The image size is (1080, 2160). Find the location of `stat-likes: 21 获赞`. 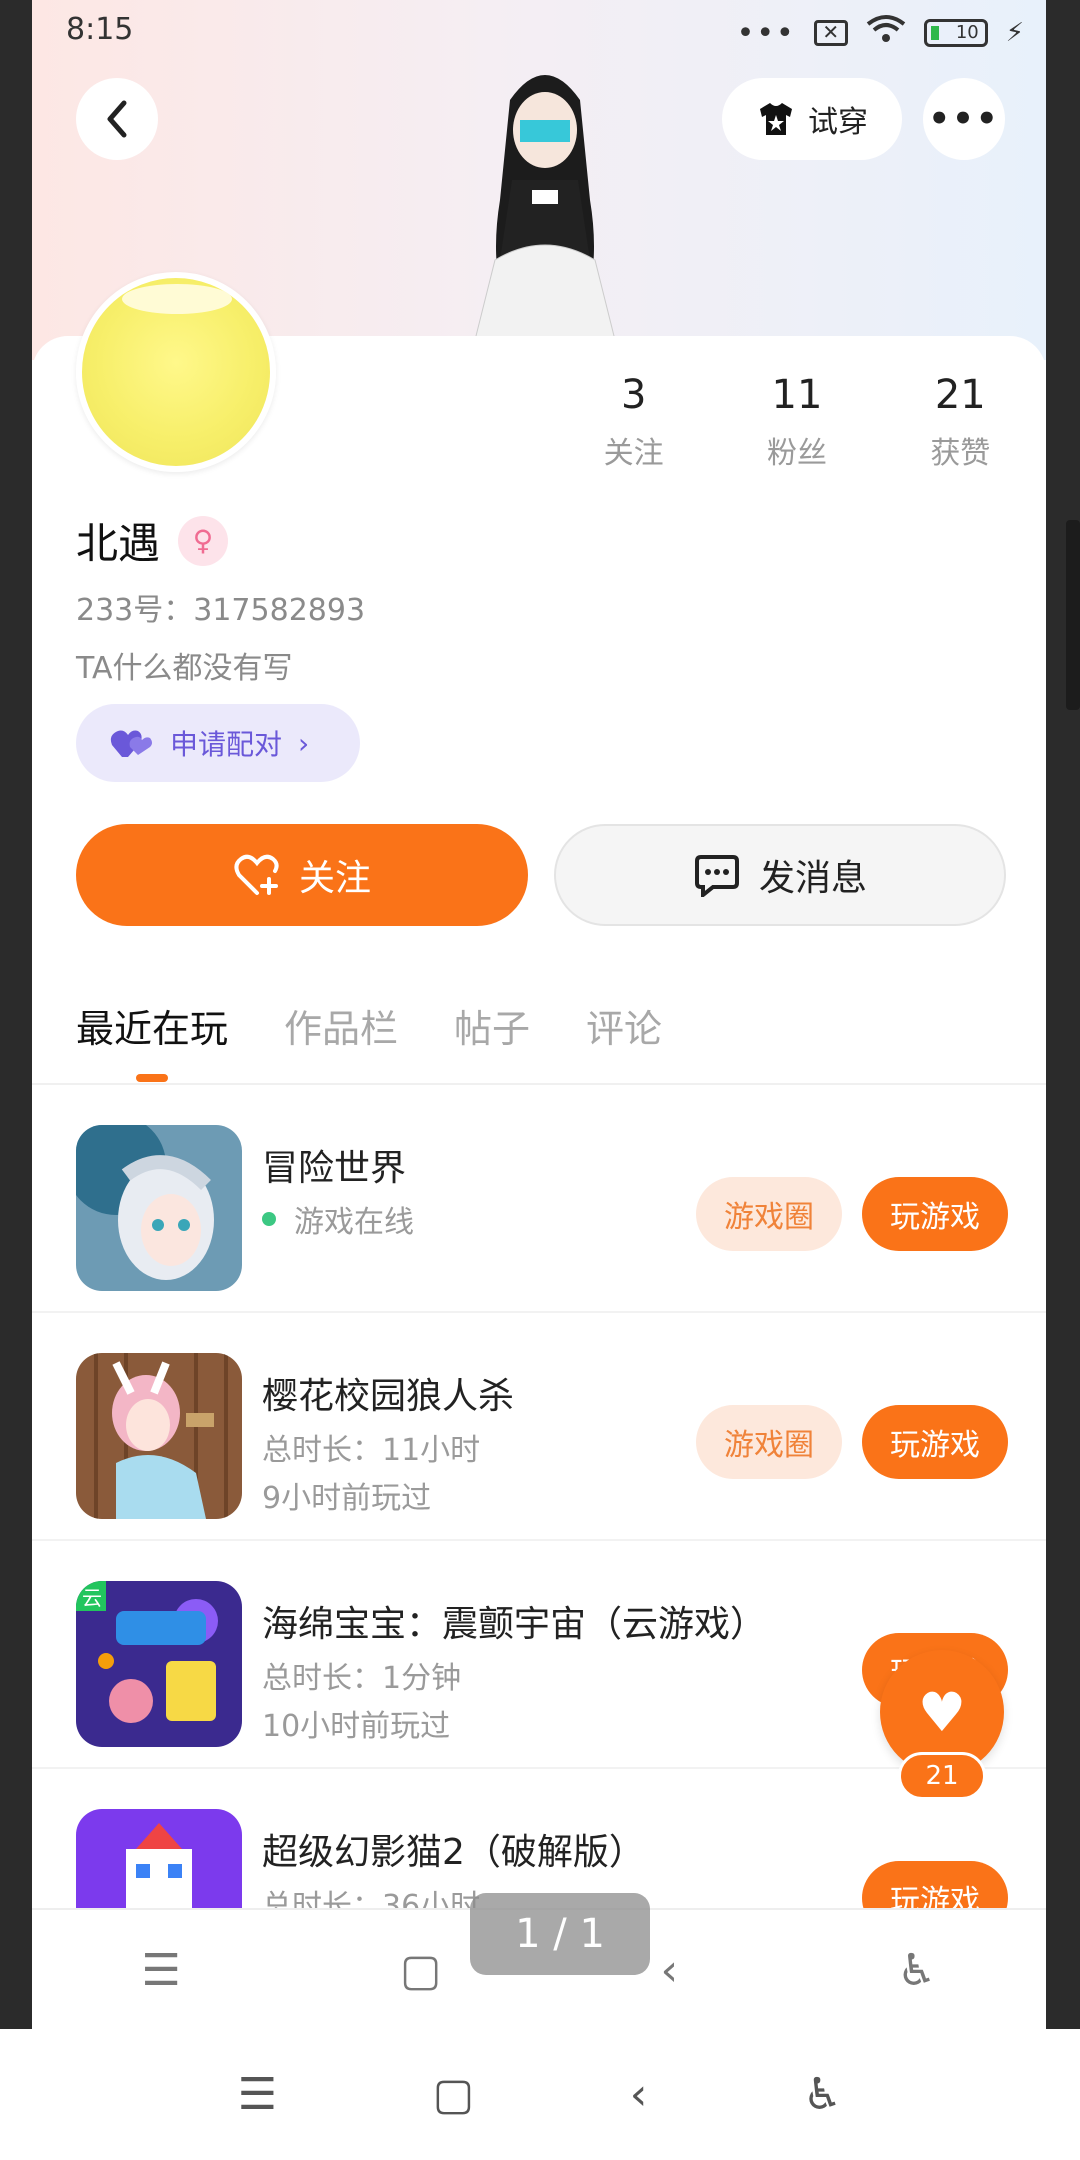

stat-likes: 21 获赞 is located at coordinates (960, 422).